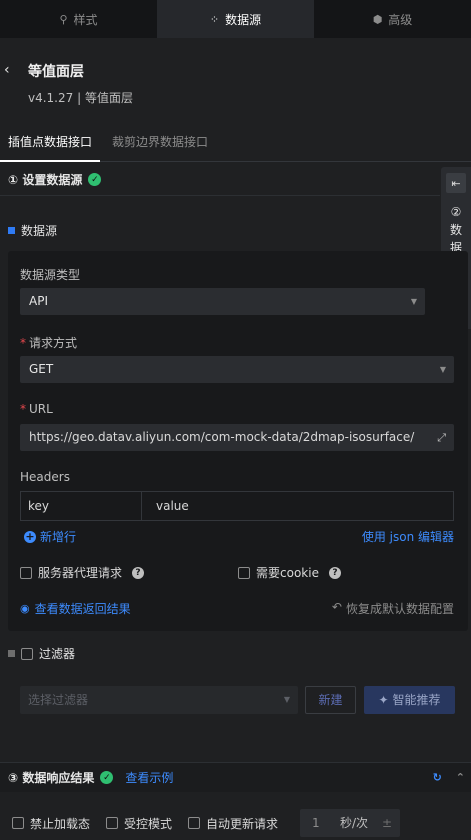  What do you see at coordinates (408, 536) in the screenshot?
I see `json-editor-link: 使用 json 编辑器` at bounding box center [408, 536].